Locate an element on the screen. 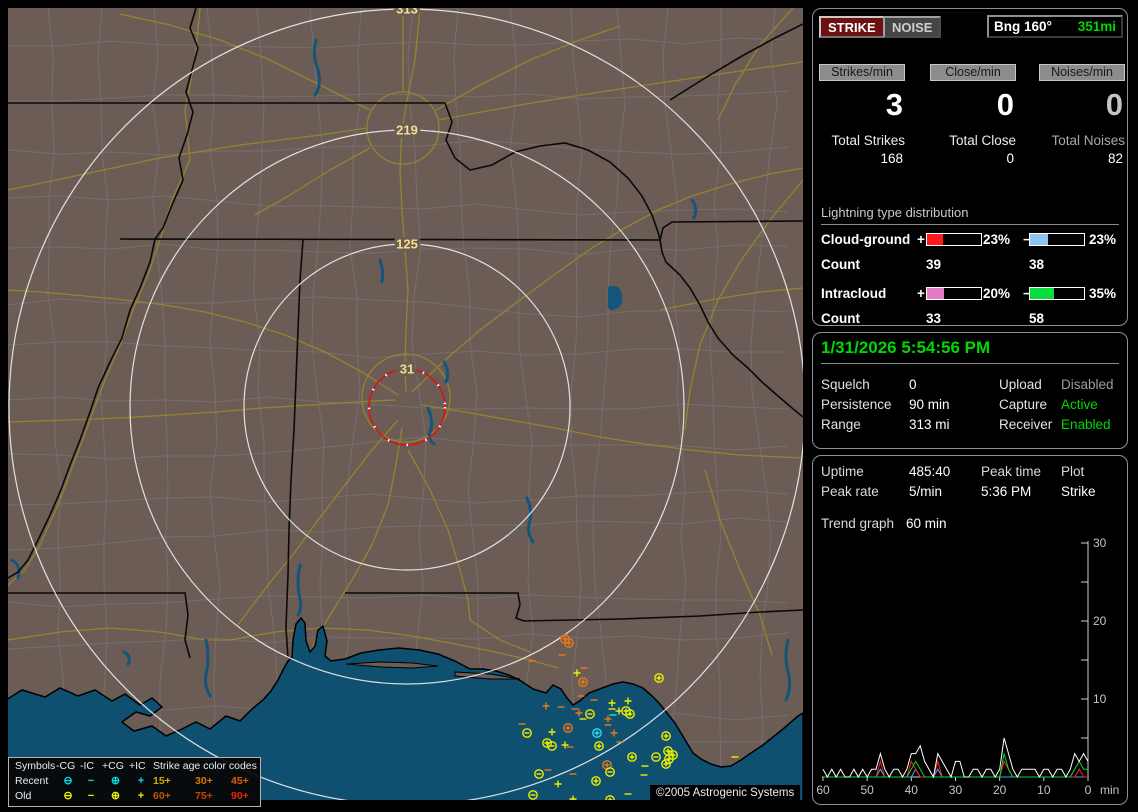 The height and width of the screenshot is (812, 1138). noise-toggle-button: NOISE is located at coordinates (912, 27).